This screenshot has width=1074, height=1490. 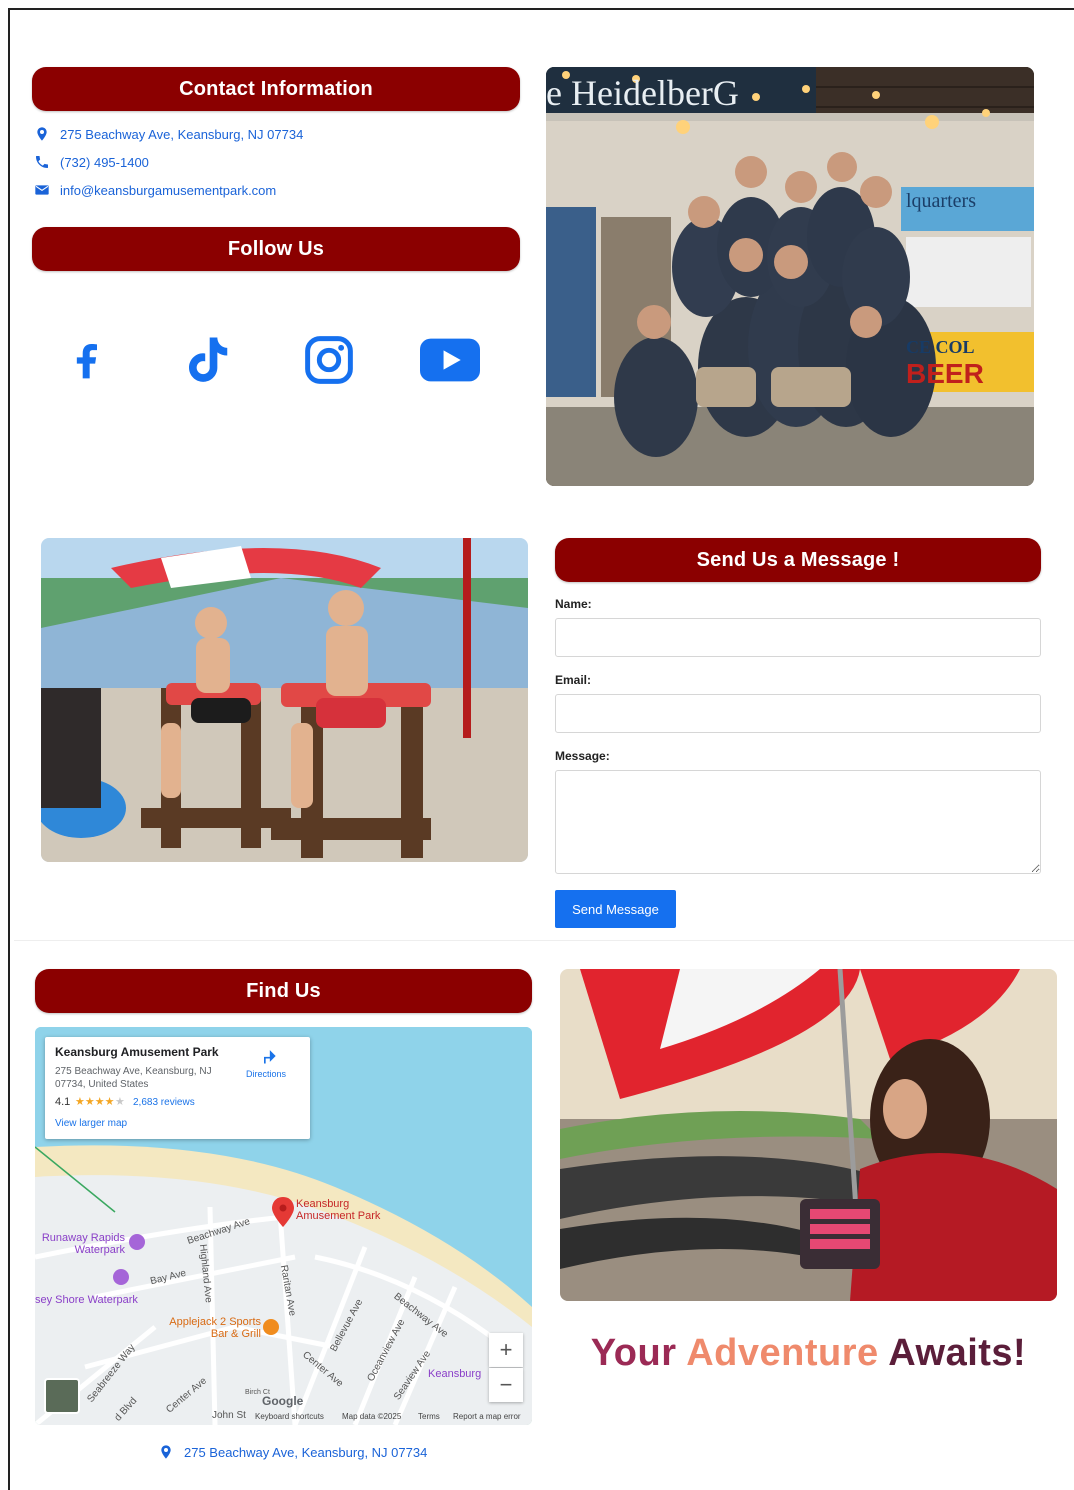 I want to click on map-report-link: Report a map error, so click(x=487, y=1416).